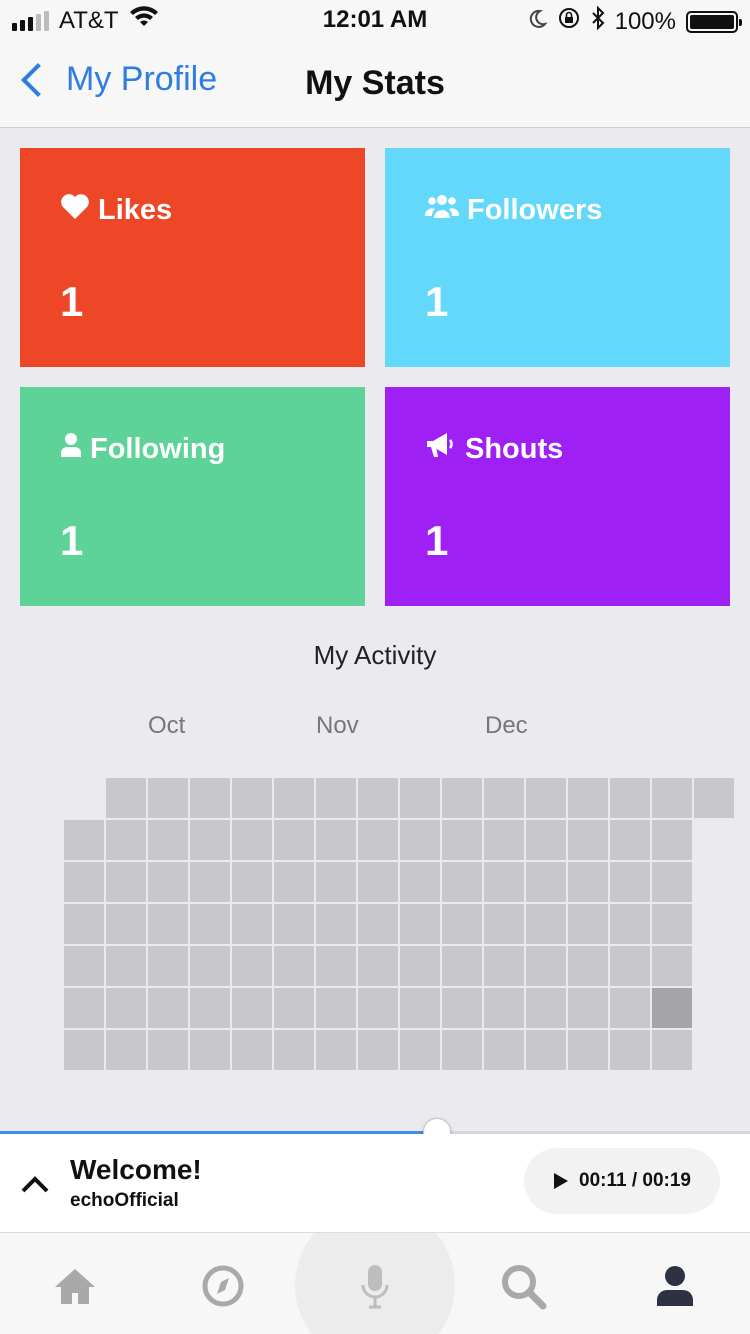 This screenshot has height=1334, width=750. I want to click on search-icon, so click(524, 1287).